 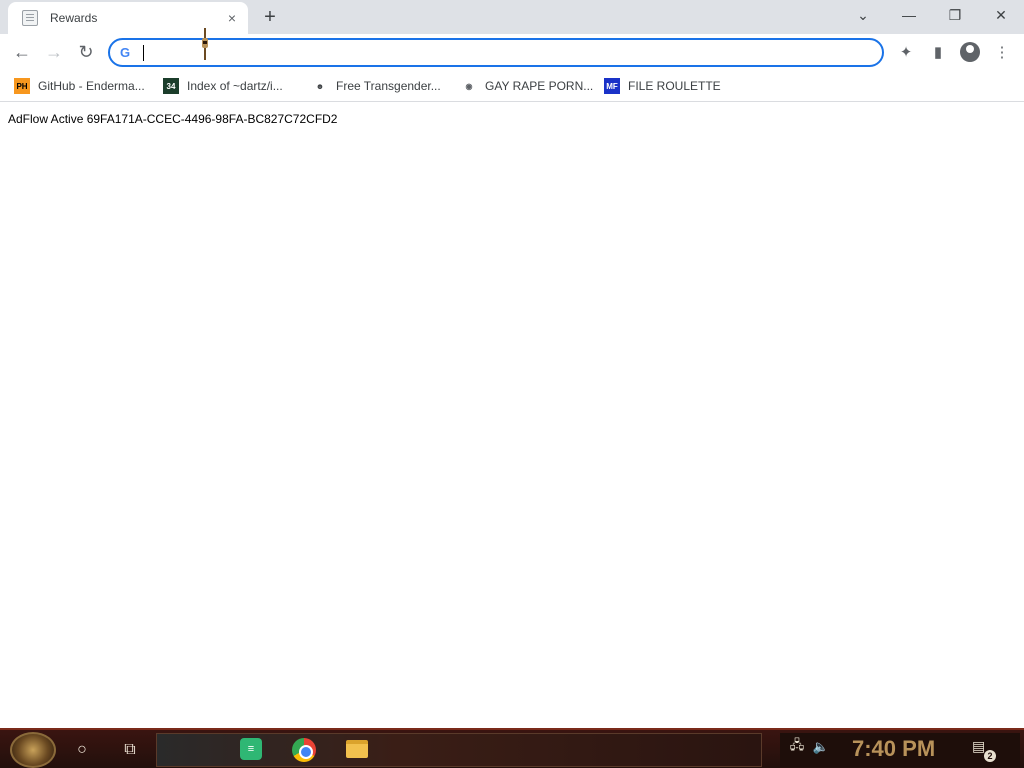 What do you see at coordinates (955, 15) in the screenshot?
I see `restore-button: ❐` at bounding box center [955, 15].